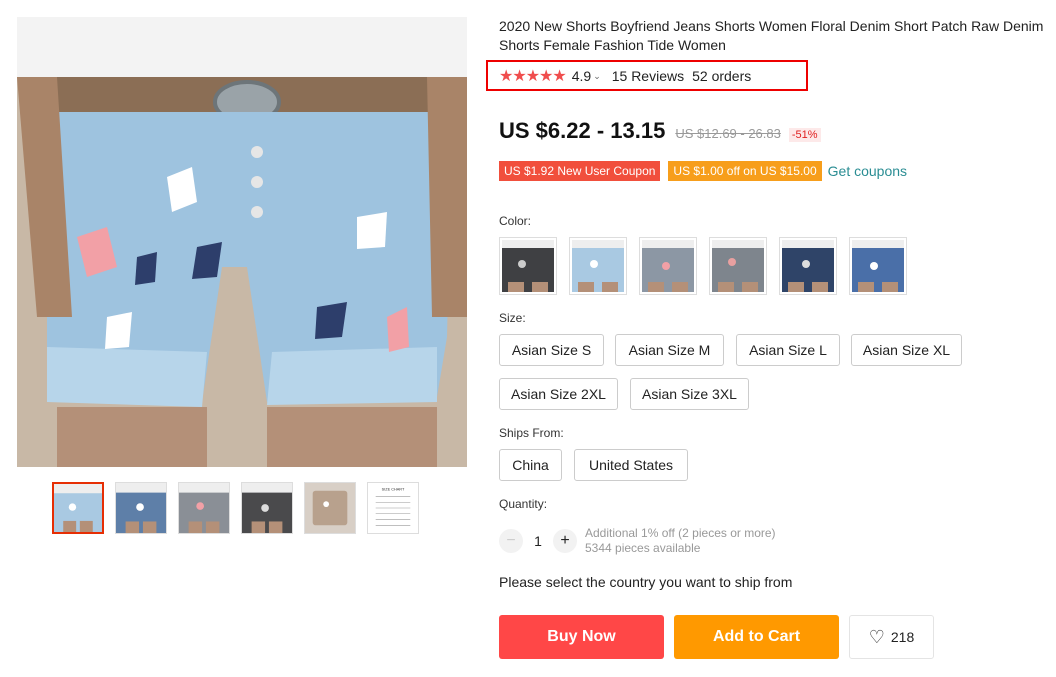  I want to click on rating-stars: ★★★★★, so click(533, 76).